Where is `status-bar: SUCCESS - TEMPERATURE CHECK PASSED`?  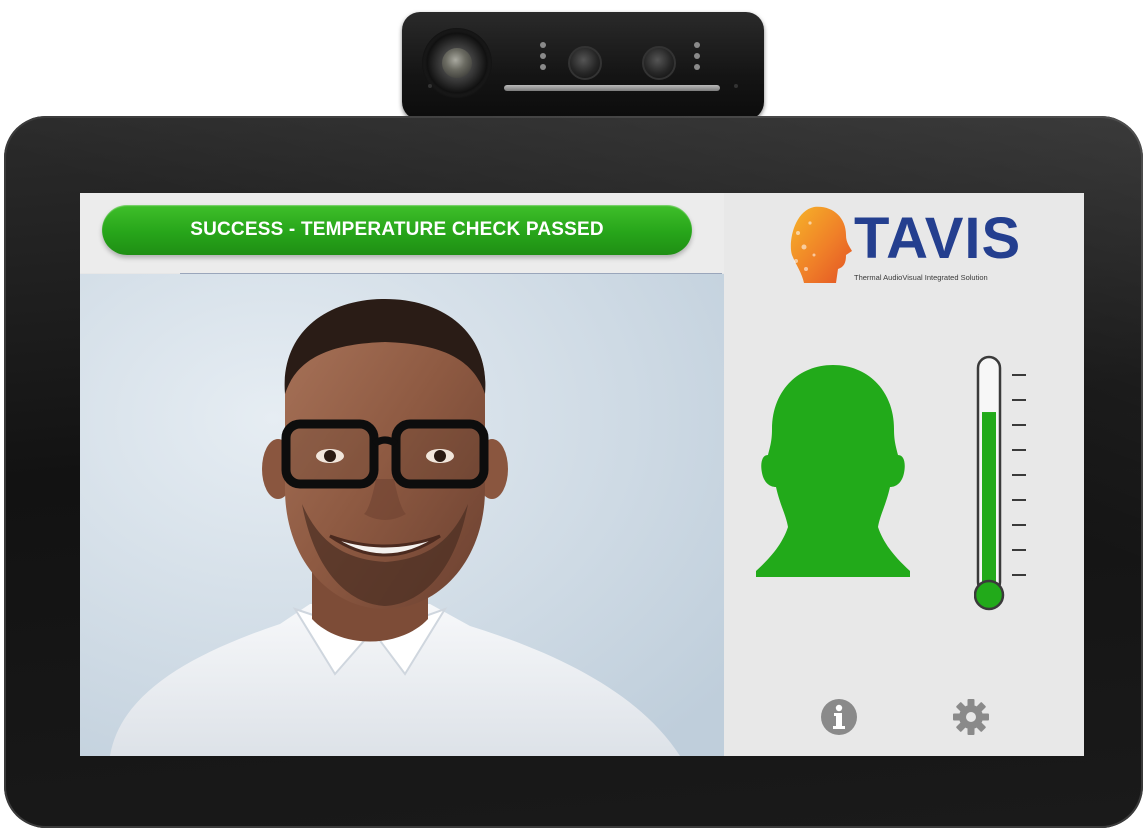 status-bar: SUCCESS - TEMPERATURE CHECK PASSED is located at coordinates (402, 233).